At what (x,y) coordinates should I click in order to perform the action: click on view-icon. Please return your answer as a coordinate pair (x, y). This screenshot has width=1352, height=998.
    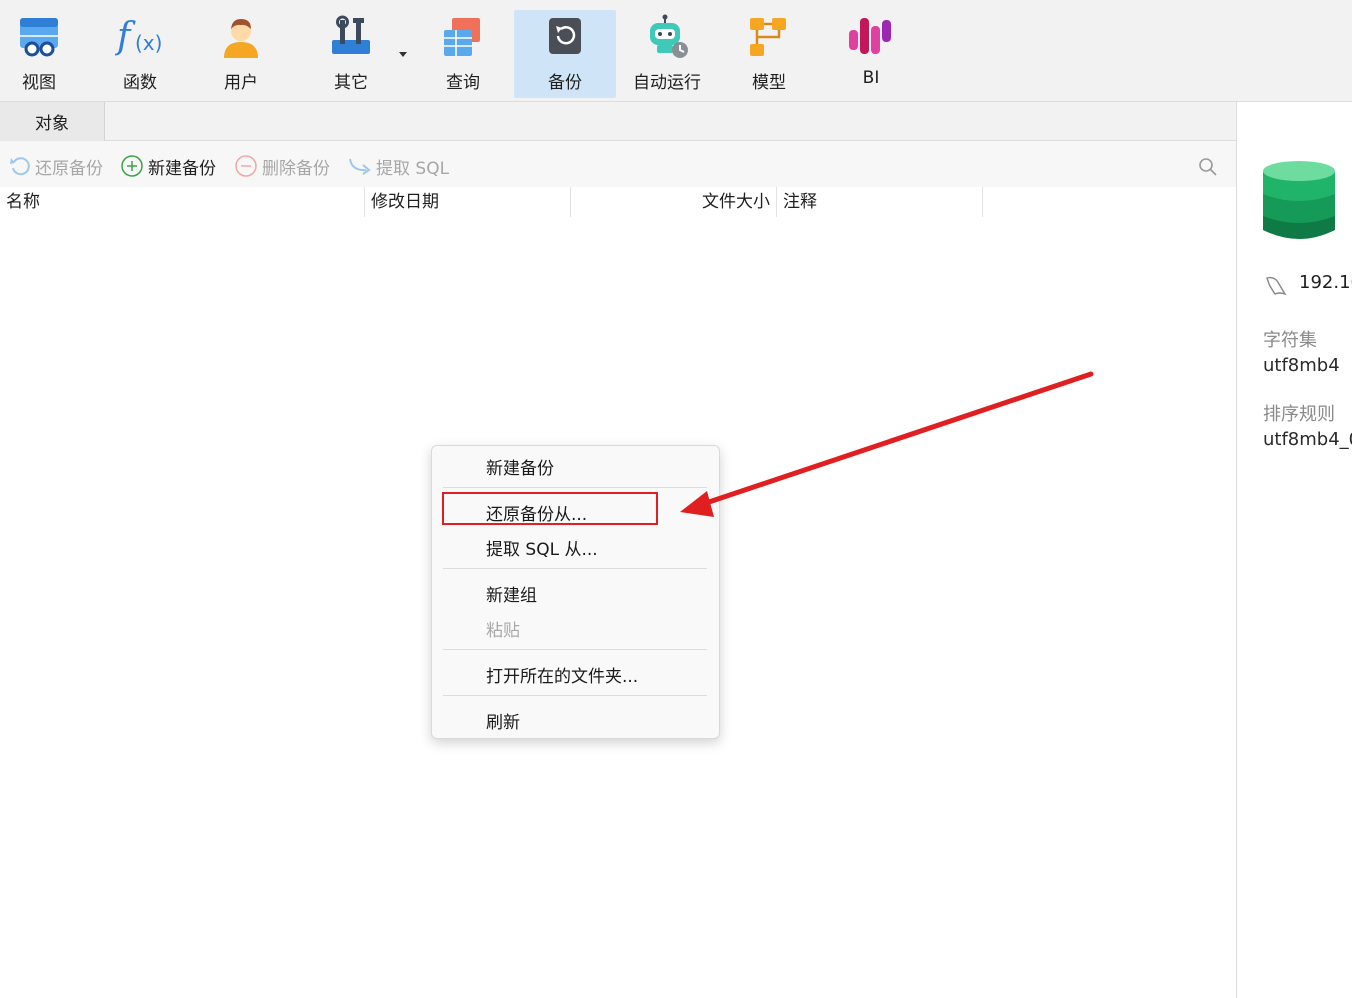
    Looking at the image, I should click on (39, 37).